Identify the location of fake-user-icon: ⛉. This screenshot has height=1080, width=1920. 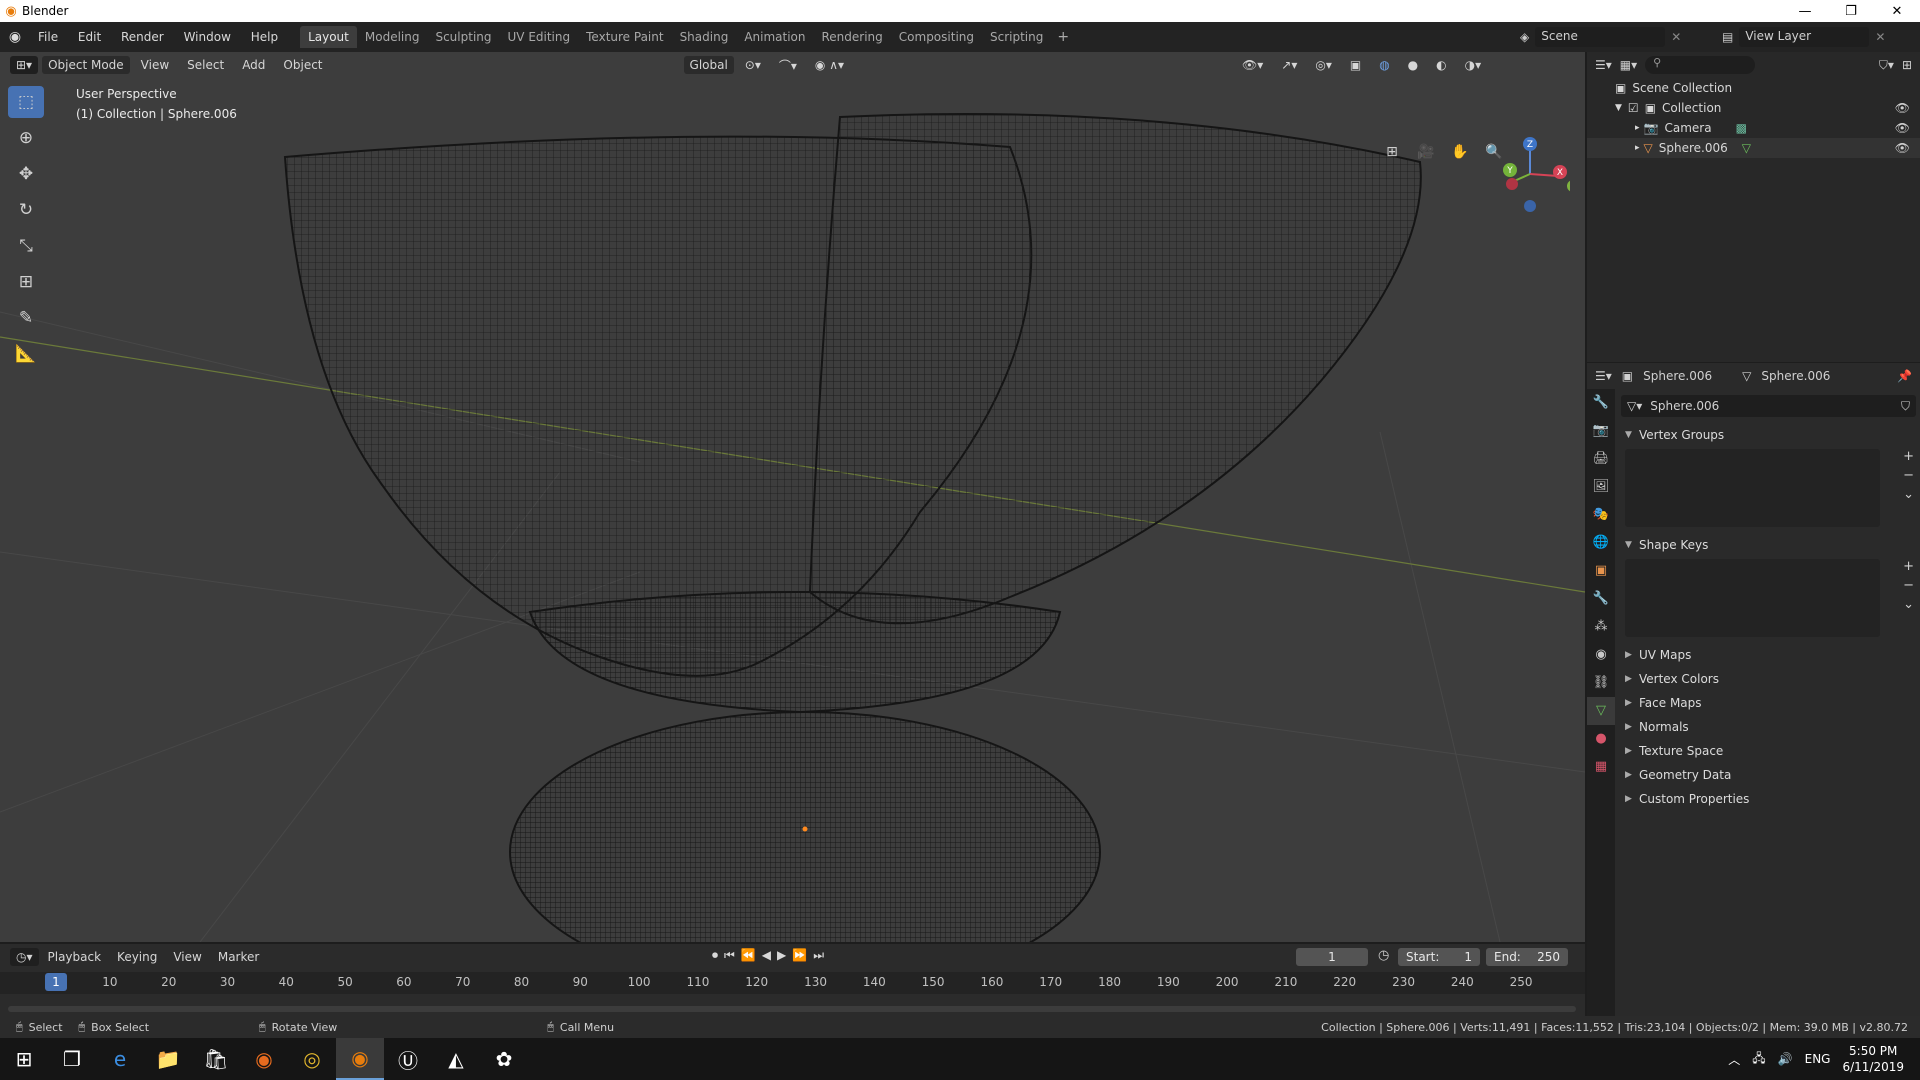
(1905, 406).